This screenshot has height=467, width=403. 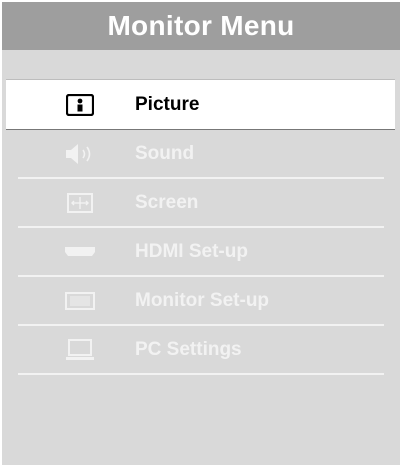 I want to click on menu-item-label: Screen, so click(x=167, y=202).